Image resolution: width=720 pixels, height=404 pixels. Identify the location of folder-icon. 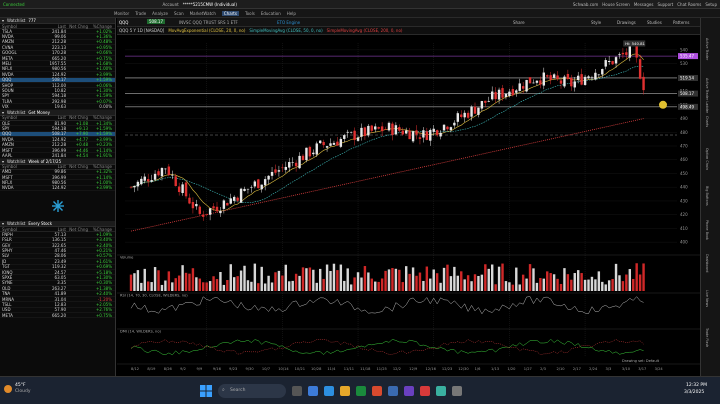
(345, 391).